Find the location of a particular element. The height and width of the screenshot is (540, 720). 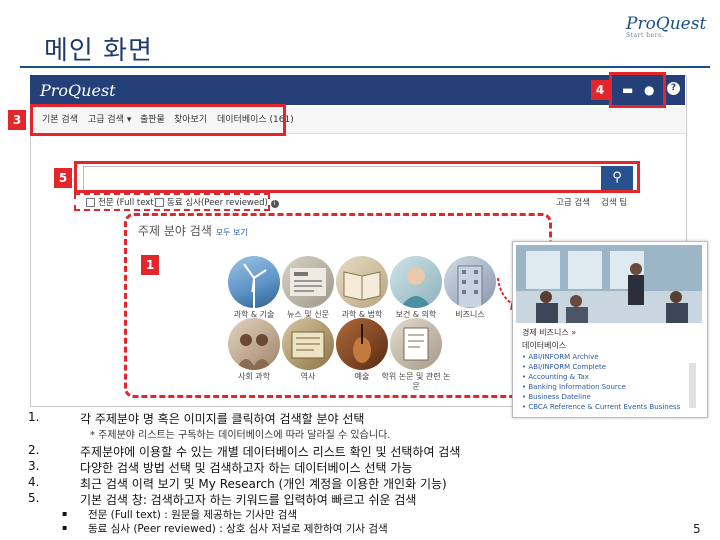

note-number: 5. is located at coordinates (34, 498).